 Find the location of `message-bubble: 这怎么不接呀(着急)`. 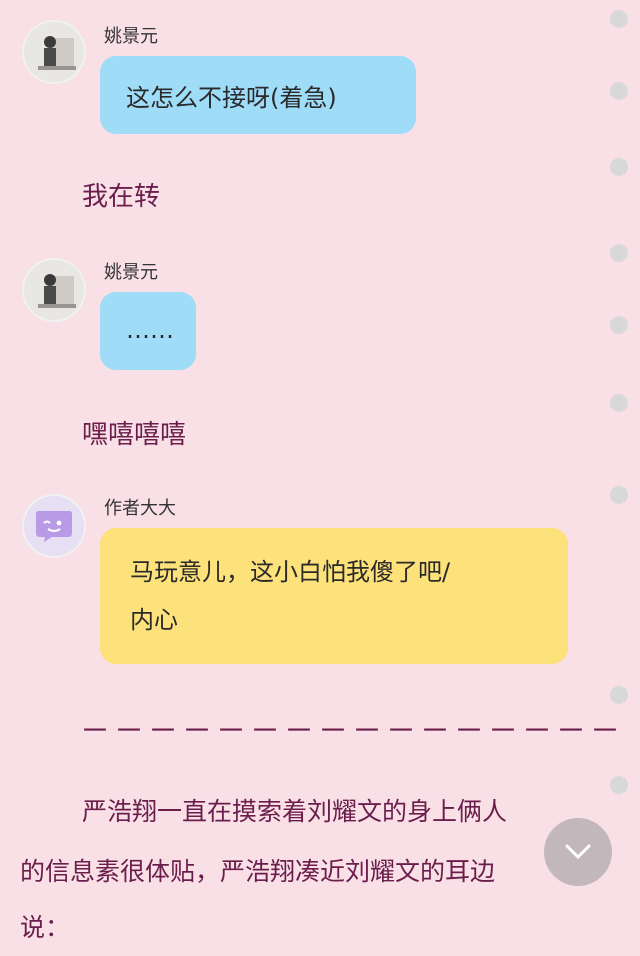

message-bubble: 这怎么不接呀(着急) is located at coordinates (258, 95).